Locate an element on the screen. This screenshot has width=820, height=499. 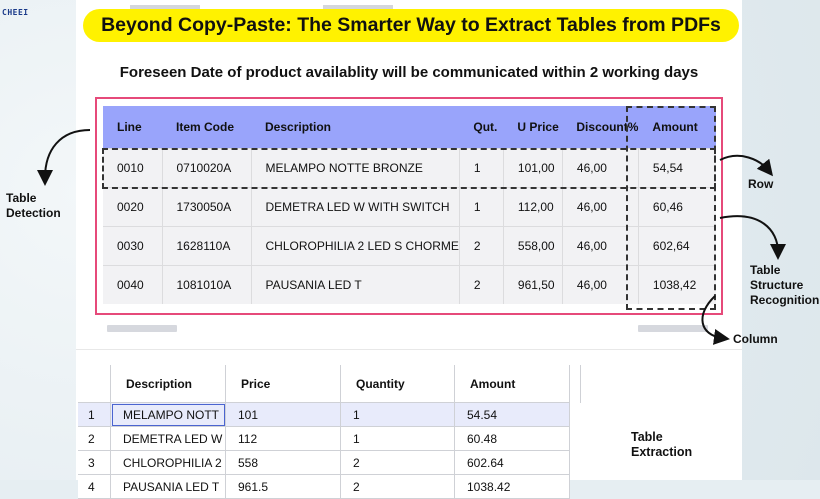
table-cell: CHLOROPHILIA 2 is located at coordinates (168, 462).